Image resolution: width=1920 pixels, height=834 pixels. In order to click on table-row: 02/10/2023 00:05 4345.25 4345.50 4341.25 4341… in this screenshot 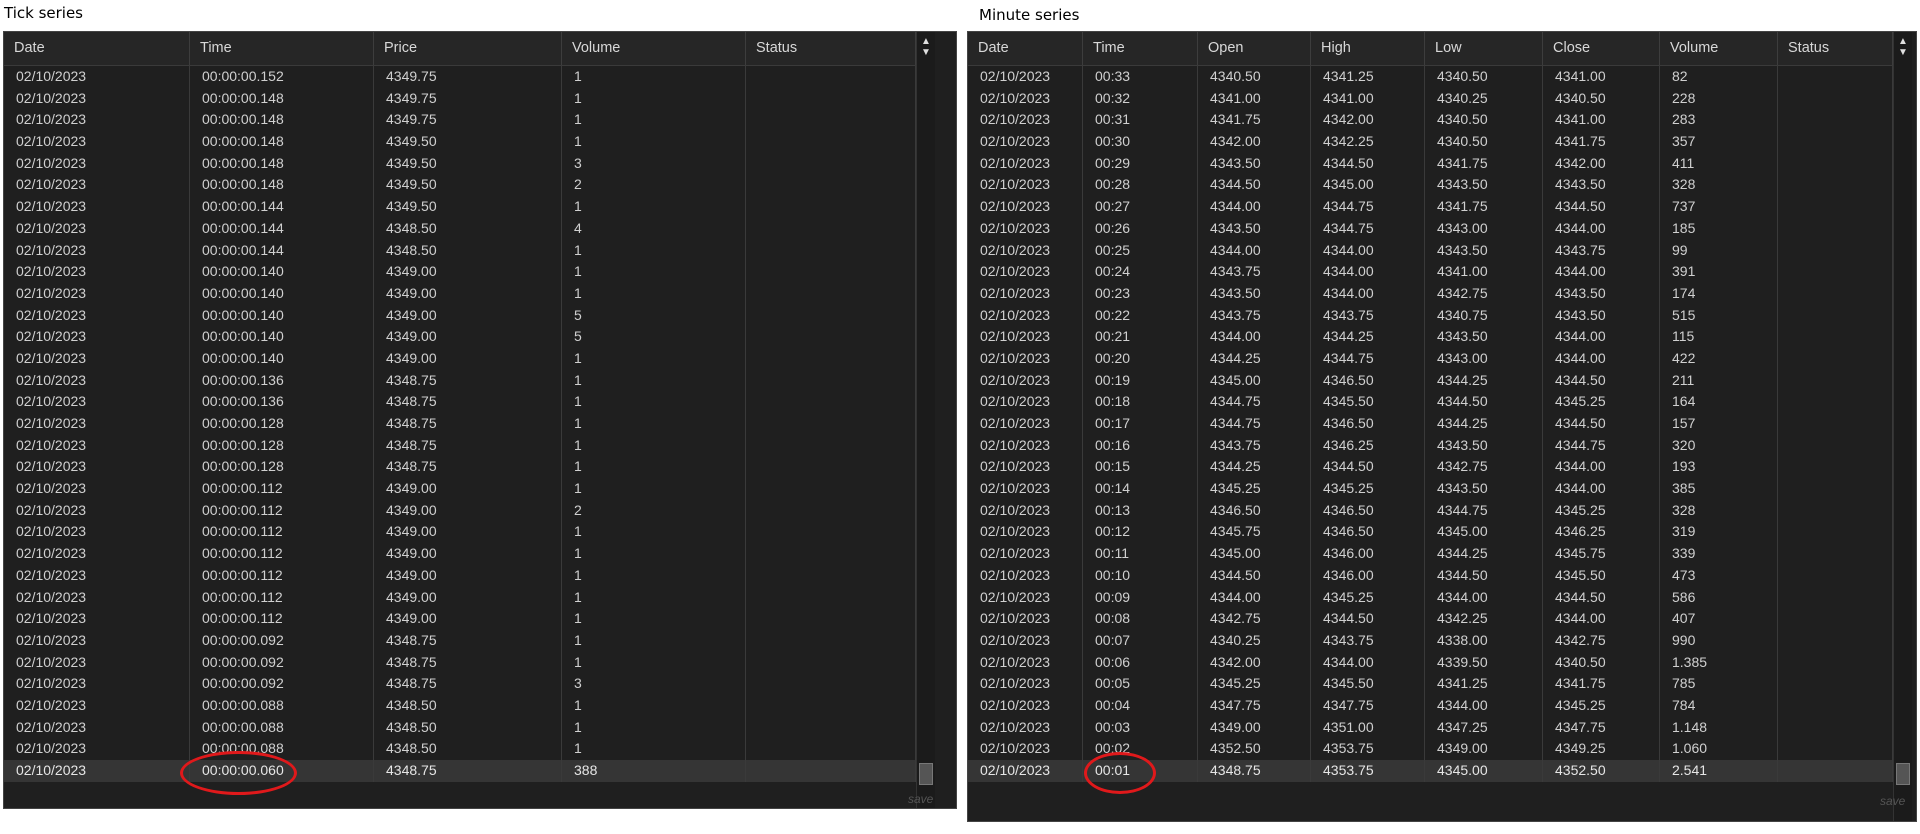, I will do `click(1430, 684)`.